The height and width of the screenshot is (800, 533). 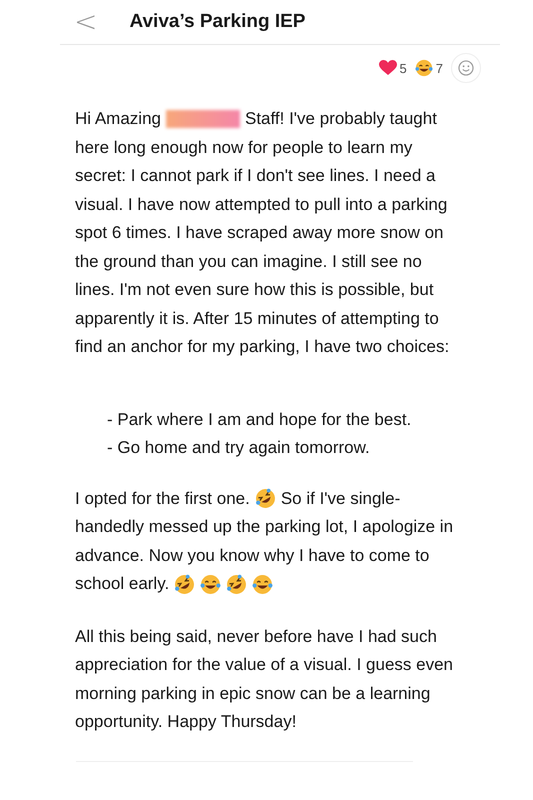 I want to click on post-text: Staff! I've probably taught, so click(x=340, y=119).